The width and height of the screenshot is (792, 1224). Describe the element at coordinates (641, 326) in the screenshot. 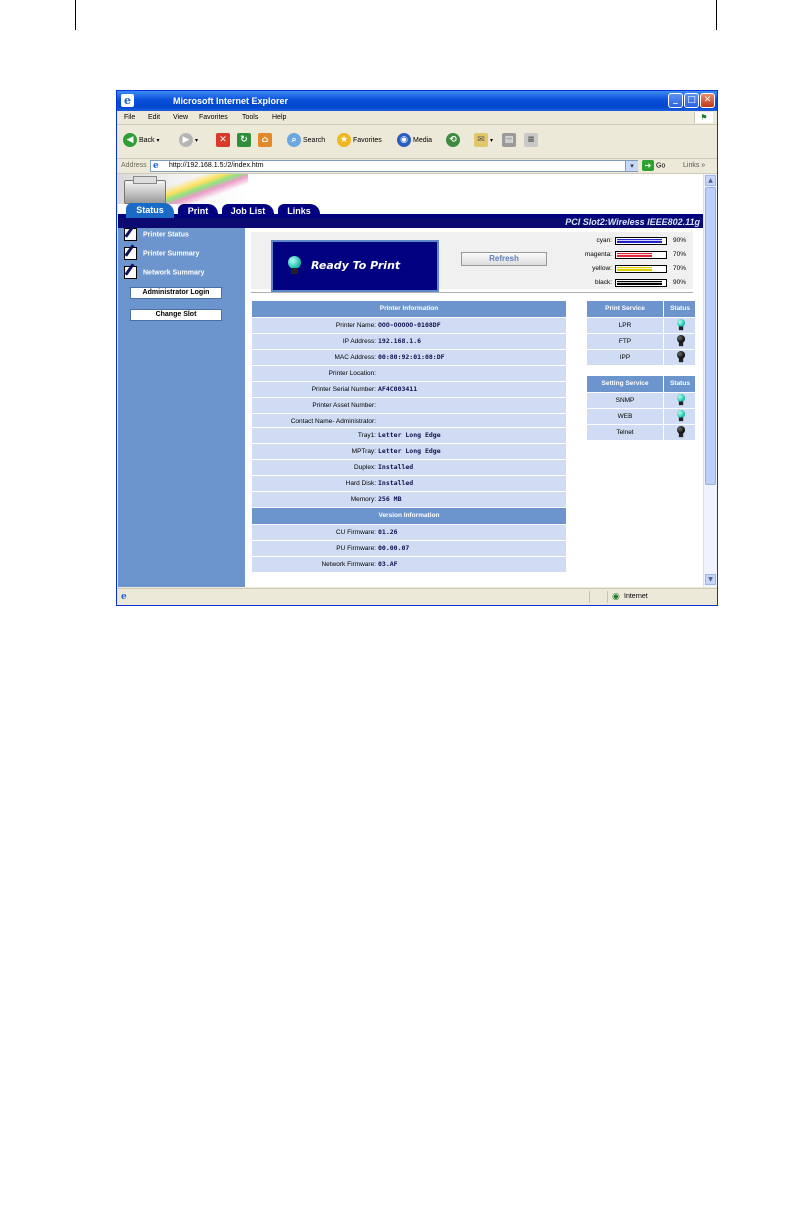

I see `service-row: LPR` at that location.